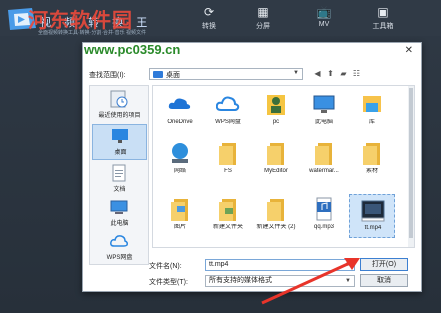 The width and height of the screenshot is (441, 313). Describe the element at coordinates (119, 258) in the screenshot. I see `place-label: WPS网盘` at that location.